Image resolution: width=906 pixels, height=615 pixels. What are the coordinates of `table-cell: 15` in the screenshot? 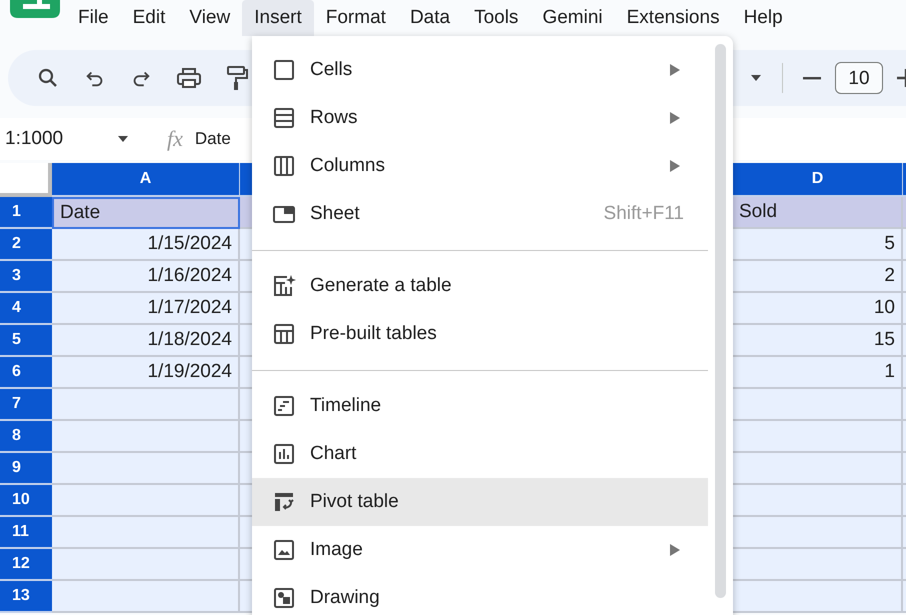 It's located at (818, 341).